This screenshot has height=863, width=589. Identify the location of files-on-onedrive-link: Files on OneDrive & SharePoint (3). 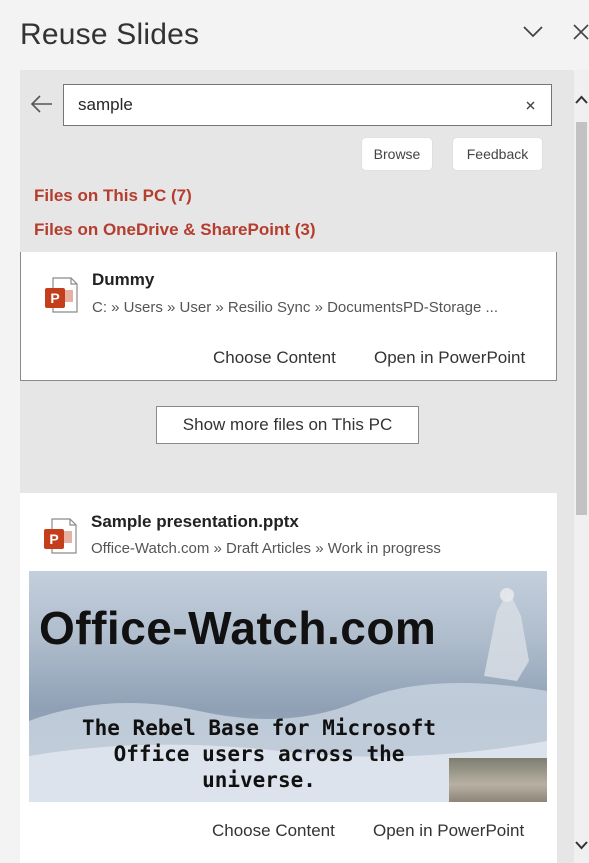
(175, 230).